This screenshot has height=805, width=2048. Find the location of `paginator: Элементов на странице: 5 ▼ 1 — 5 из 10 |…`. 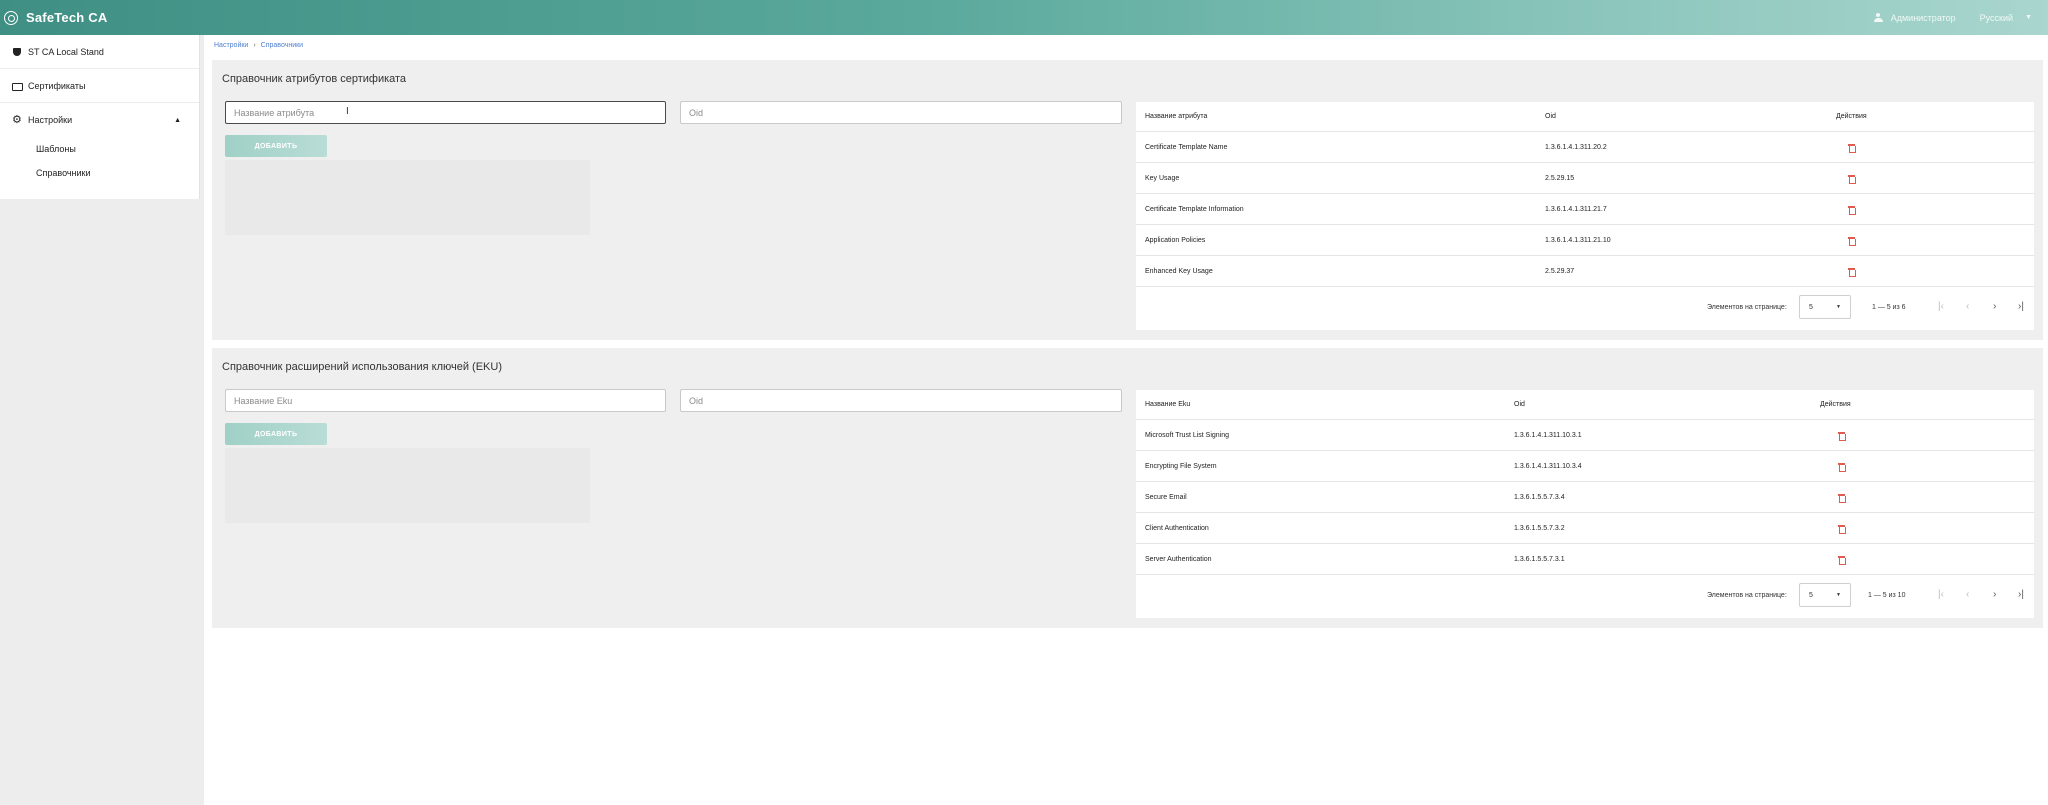

paginator: Элементов на странице: 5 ▼ 1 — 5 из 10 |… is located at coordinates (1585, 596).